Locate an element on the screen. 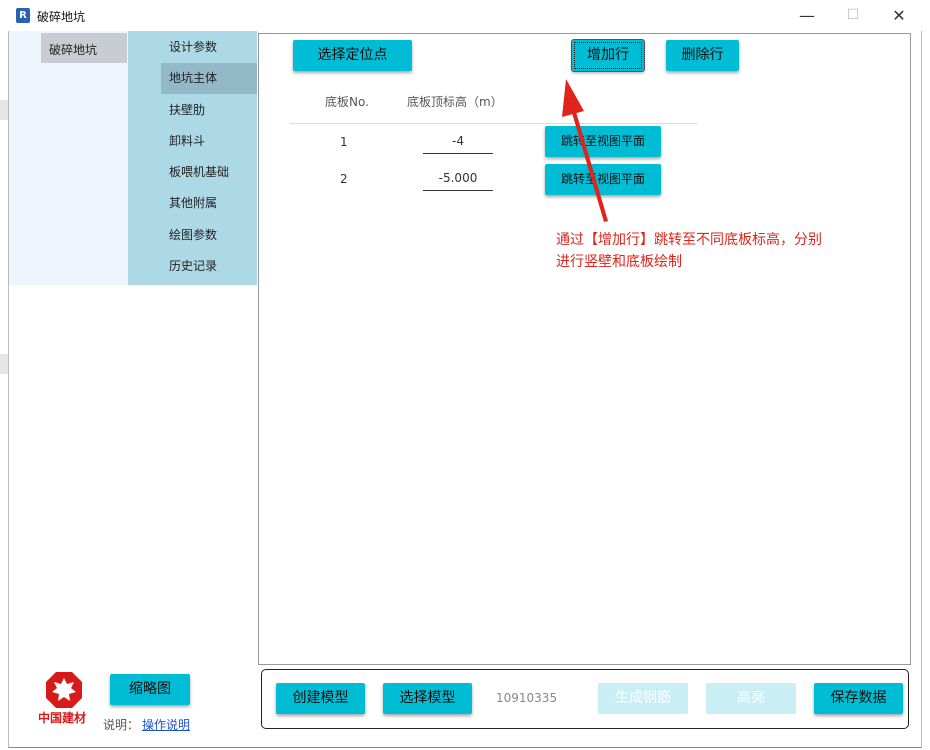  nav-item-other-accessories: 其他附属 is located at coordinates (192, 203).